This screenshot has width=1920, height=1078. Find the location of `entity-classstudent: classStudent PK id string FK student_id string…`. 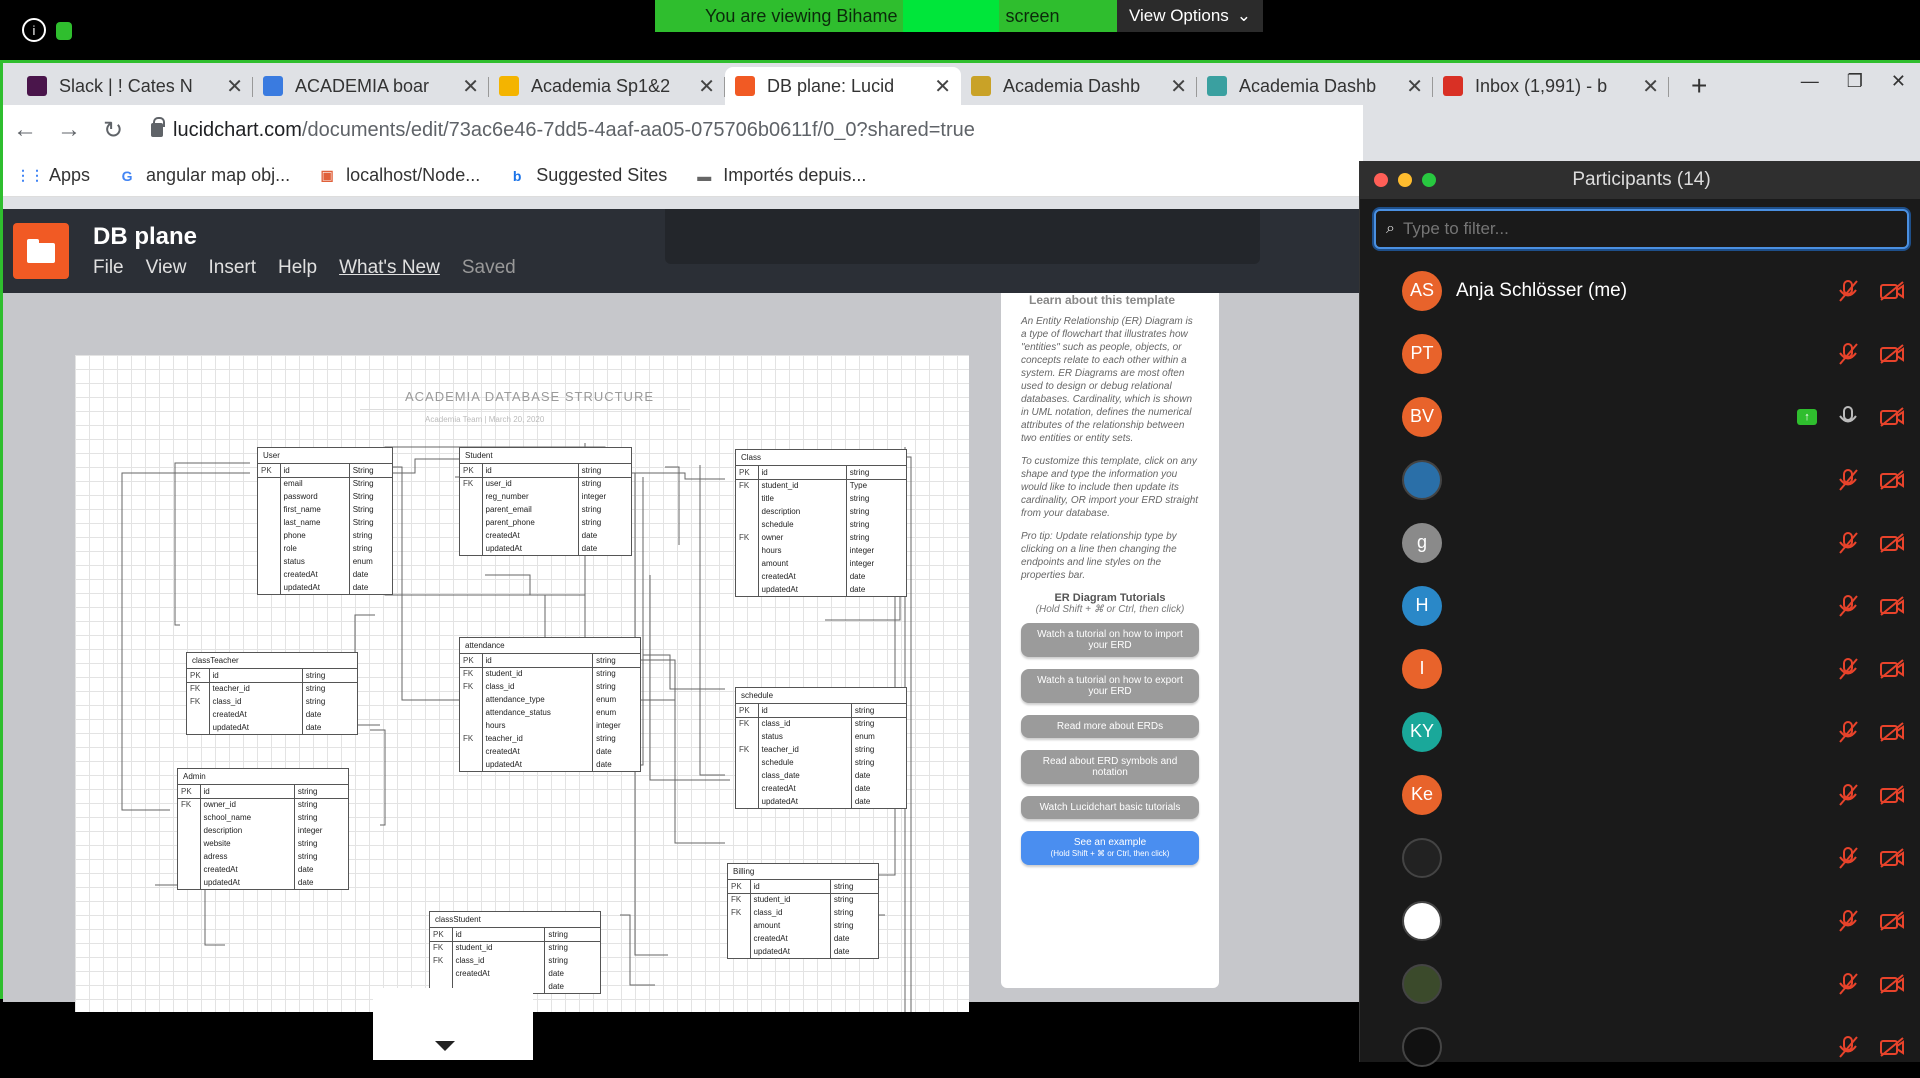

entity-classstudent: classStudent PK id string FK student_id string… is located at coordinates (515, 952).